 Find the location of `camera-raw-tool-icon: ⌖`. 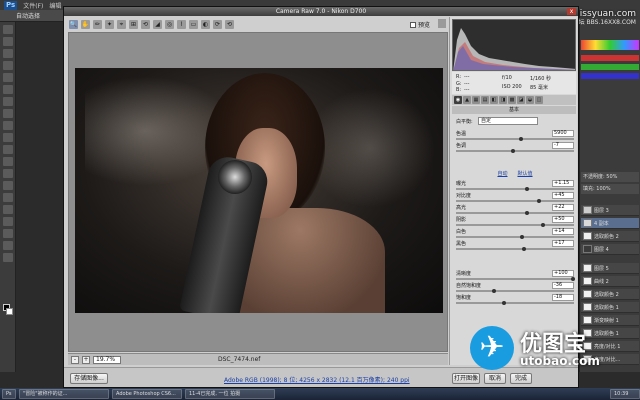

camera-raw-tool-icon: ⌖ is located at coordinates (121, 24).